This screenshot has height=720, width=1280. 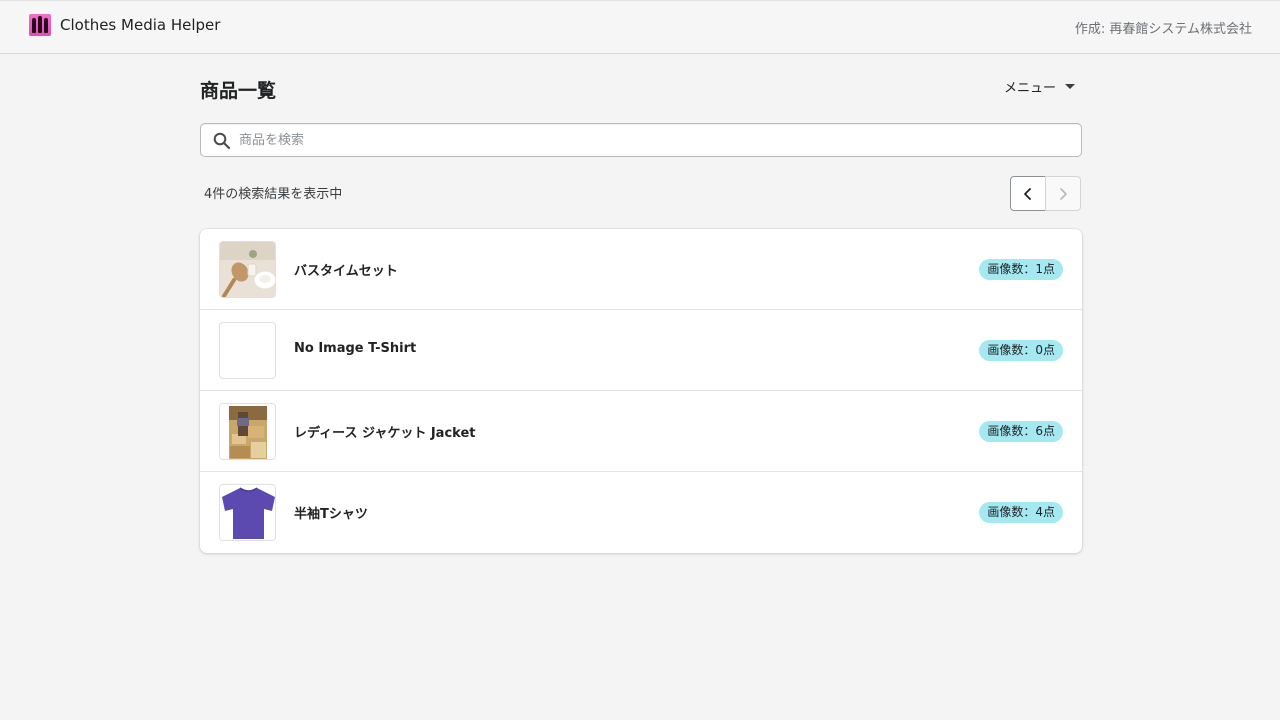 I want to click on bath-set-image, so click(x=247, y=269).